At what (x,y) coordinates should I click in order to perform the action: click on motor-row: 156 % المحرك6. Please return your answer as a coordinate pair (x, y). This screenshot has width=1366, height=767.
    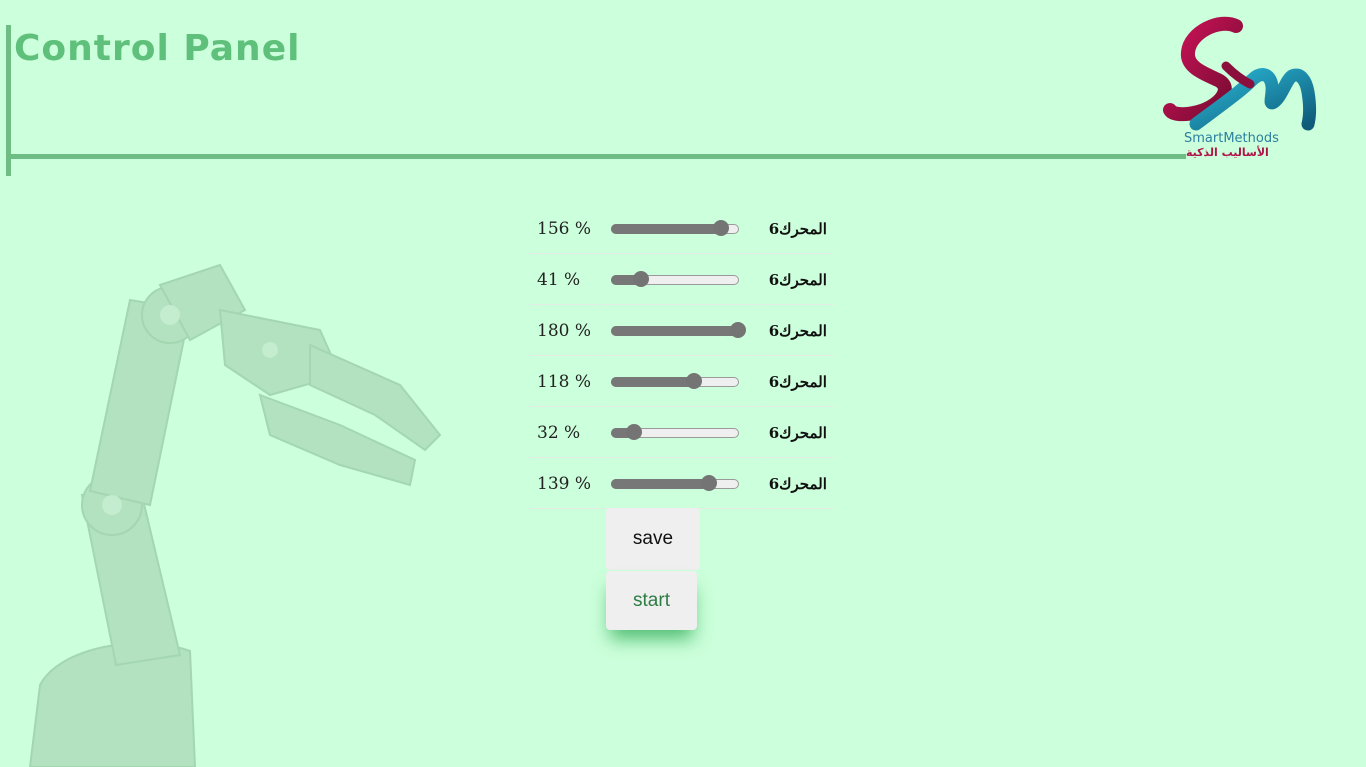
    Looking at the image, I should click on (681, 229).